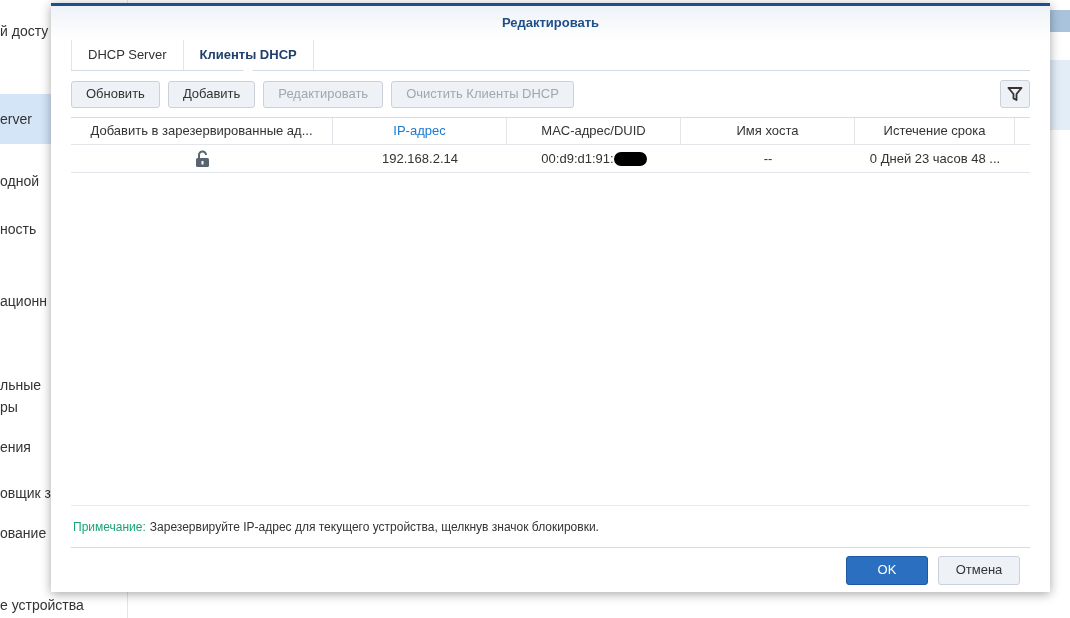  What do you see at coordinates (935, 131) in the screenshot?
I see `column-header: Истечение срока` at bounding box center [935, 131].